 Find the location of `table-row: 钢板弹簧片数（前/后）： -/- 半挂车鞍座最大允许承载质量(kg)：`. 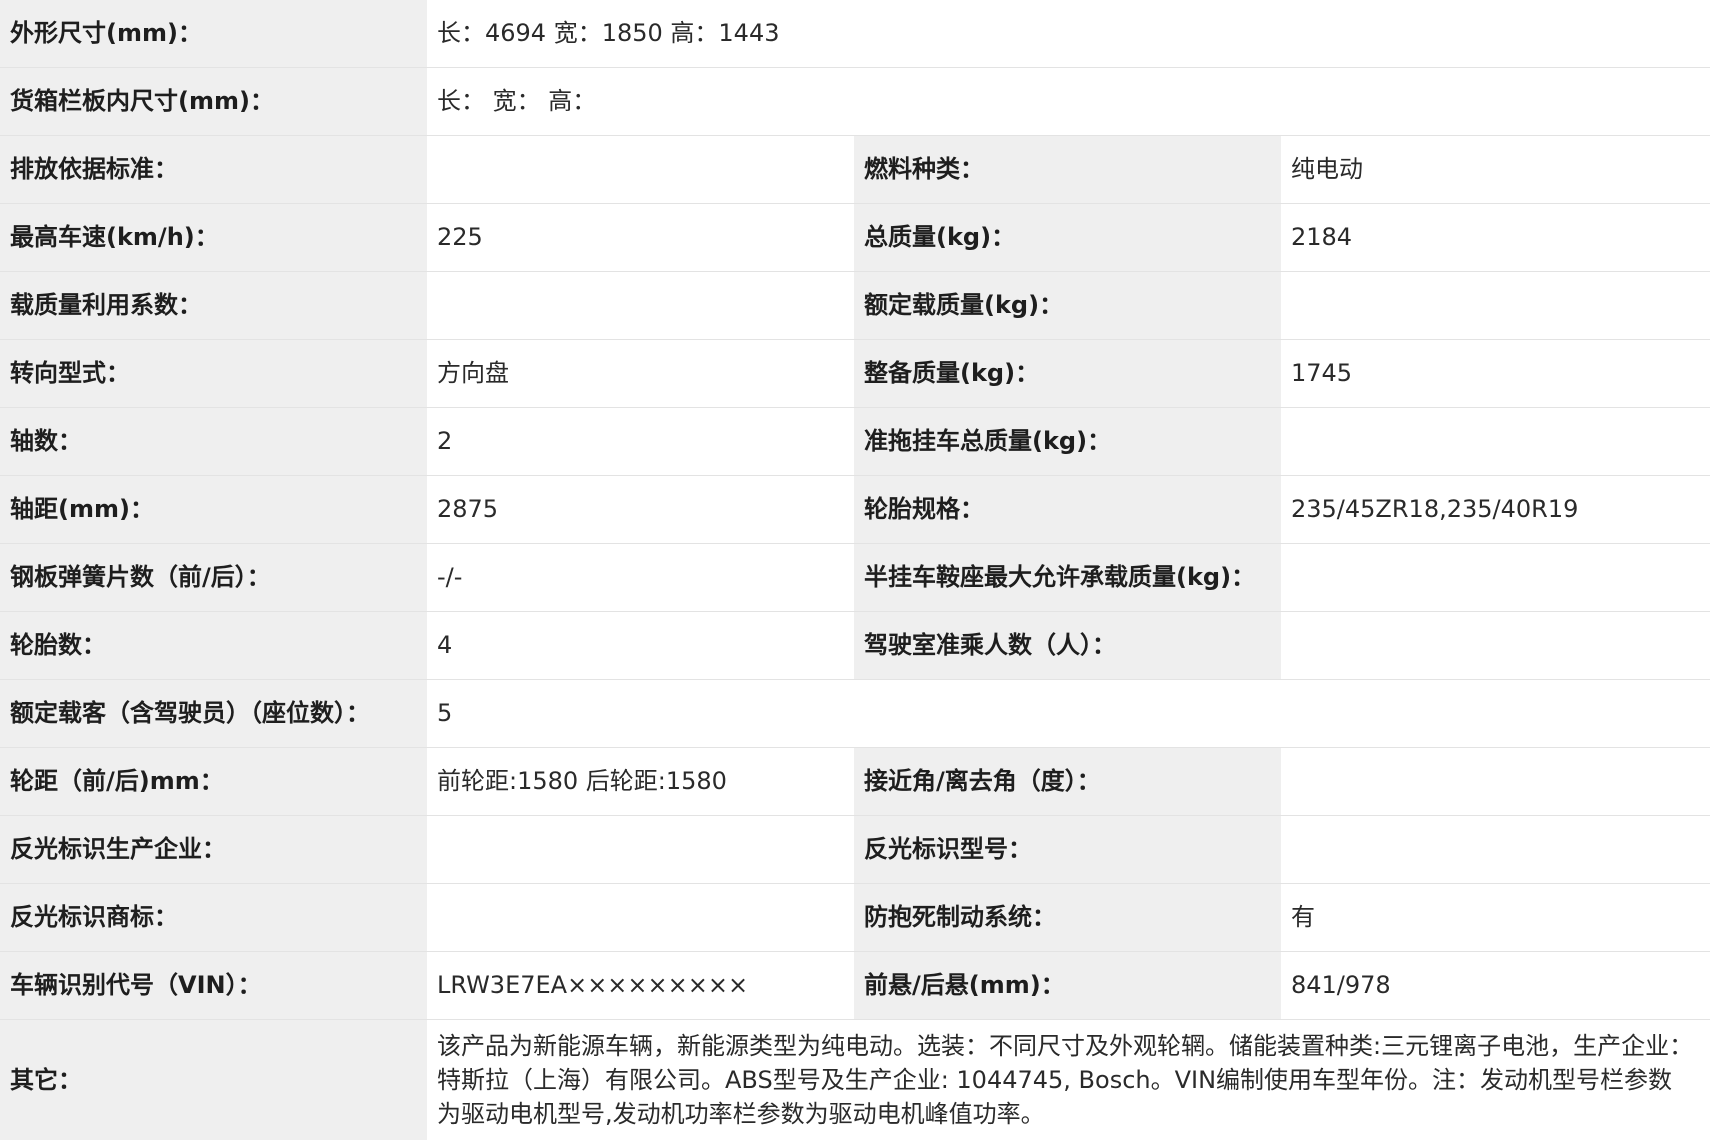

table-row: 钢板弹簧片数（前/后）： -/- 半挂车鞍座最大允许承载质量(kg)： is located at coordinates (855, 577).